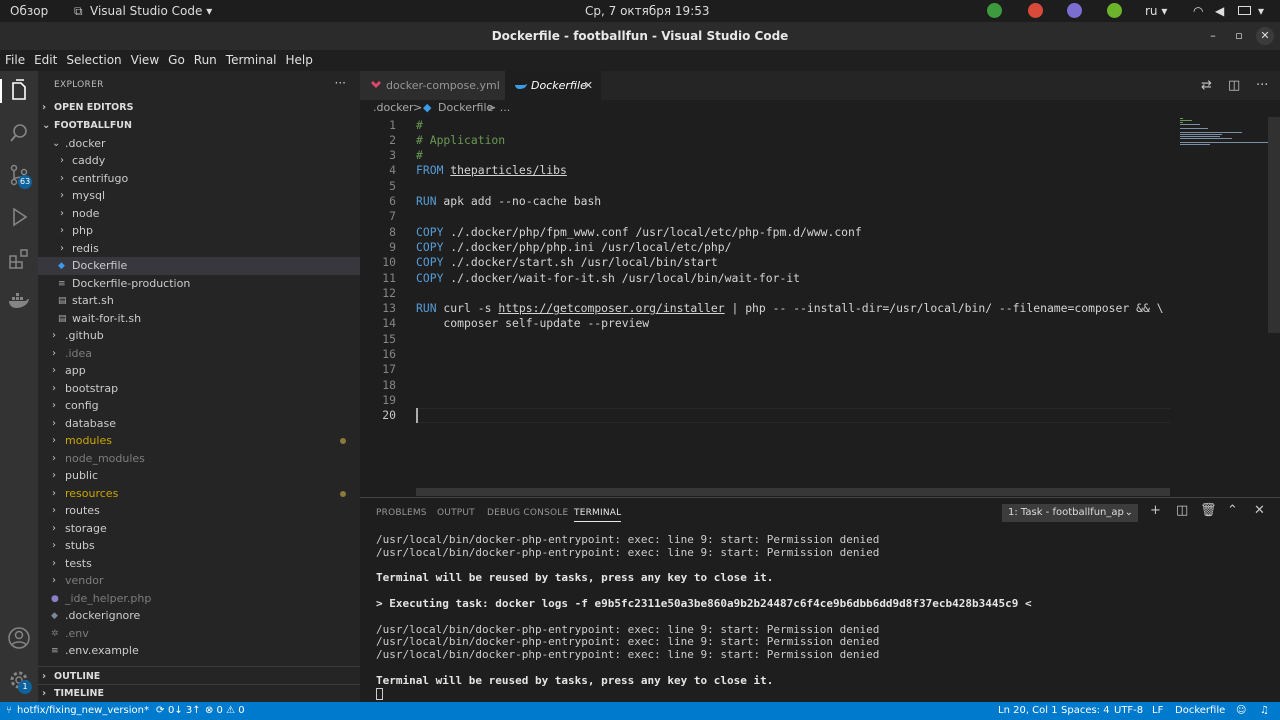 This screenshot has width=1280, height=720. I want to click on tree-file-start-sh: ▤ start.sh, so click(199, 301).